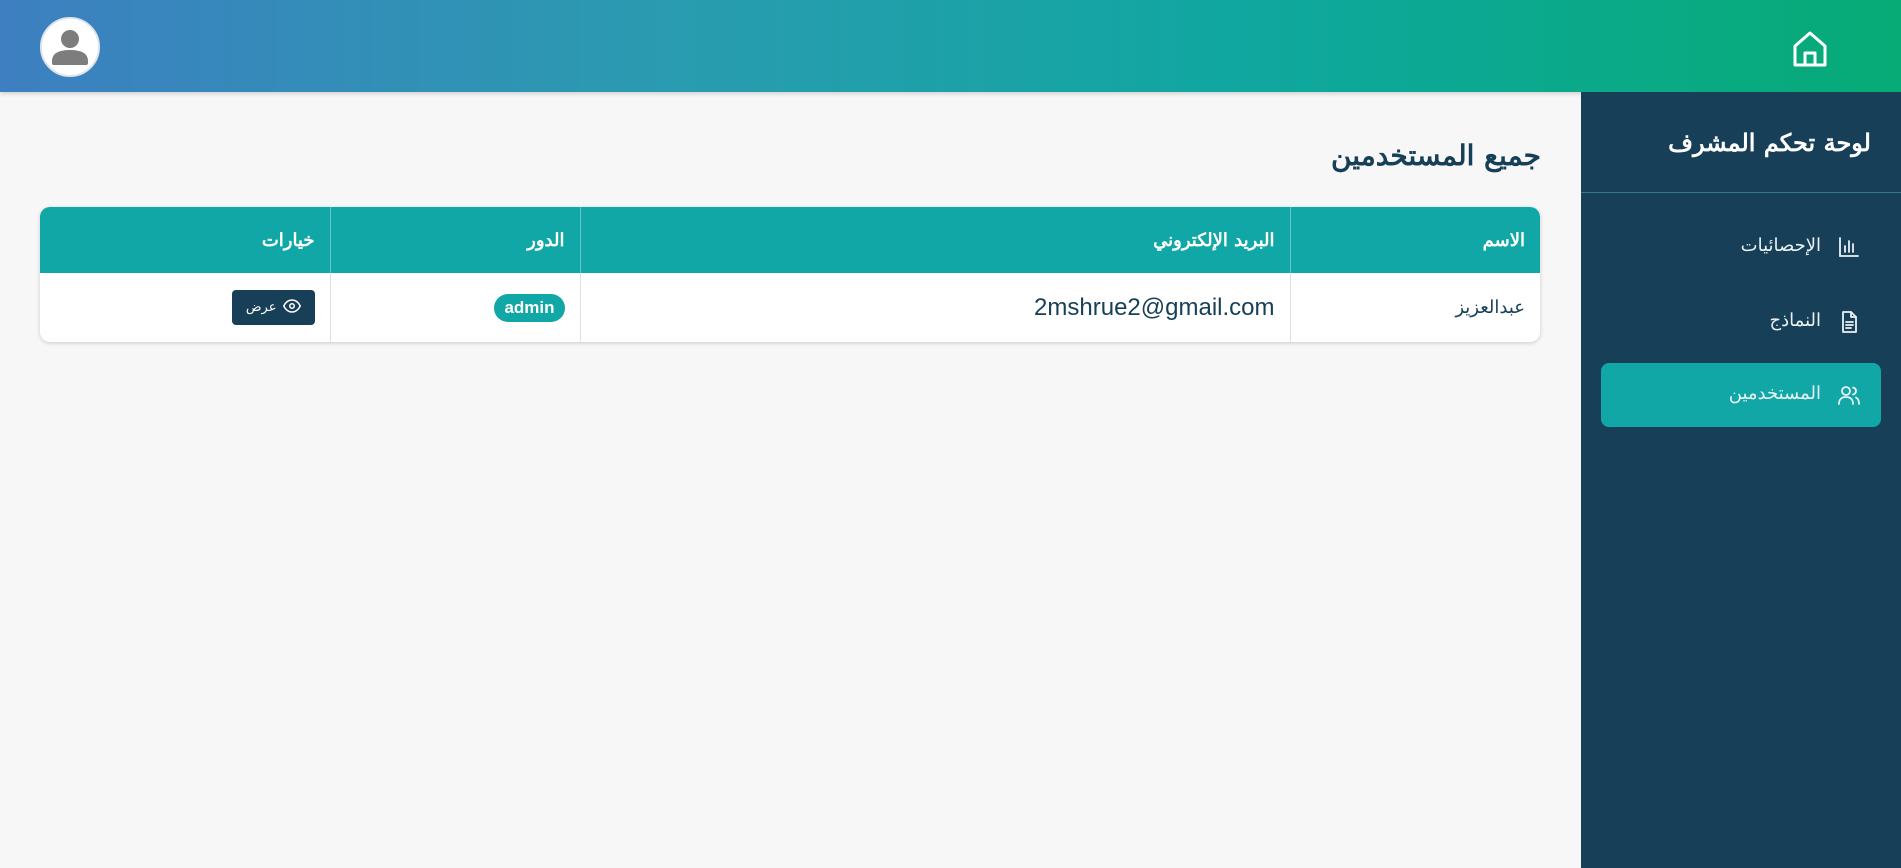 This screenshot has height=868, width=1901. I want to click on column-header-name: الاسم, so click(1414, 240).